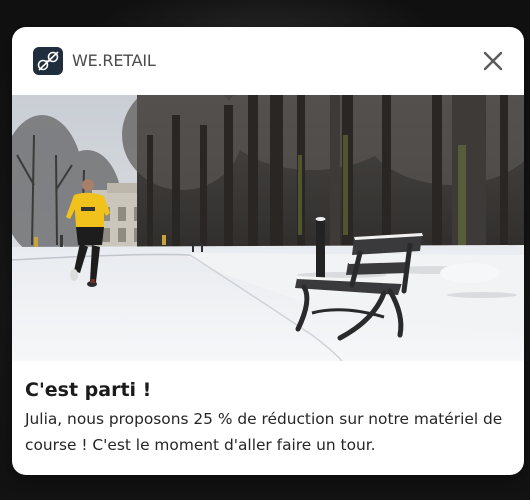 The height and width of the screenshot is (500, 530). What do you see at coordinates (48, 61) in the screenshot?
I see `we-retail-logo-icon` at bounding box center [48, 61].